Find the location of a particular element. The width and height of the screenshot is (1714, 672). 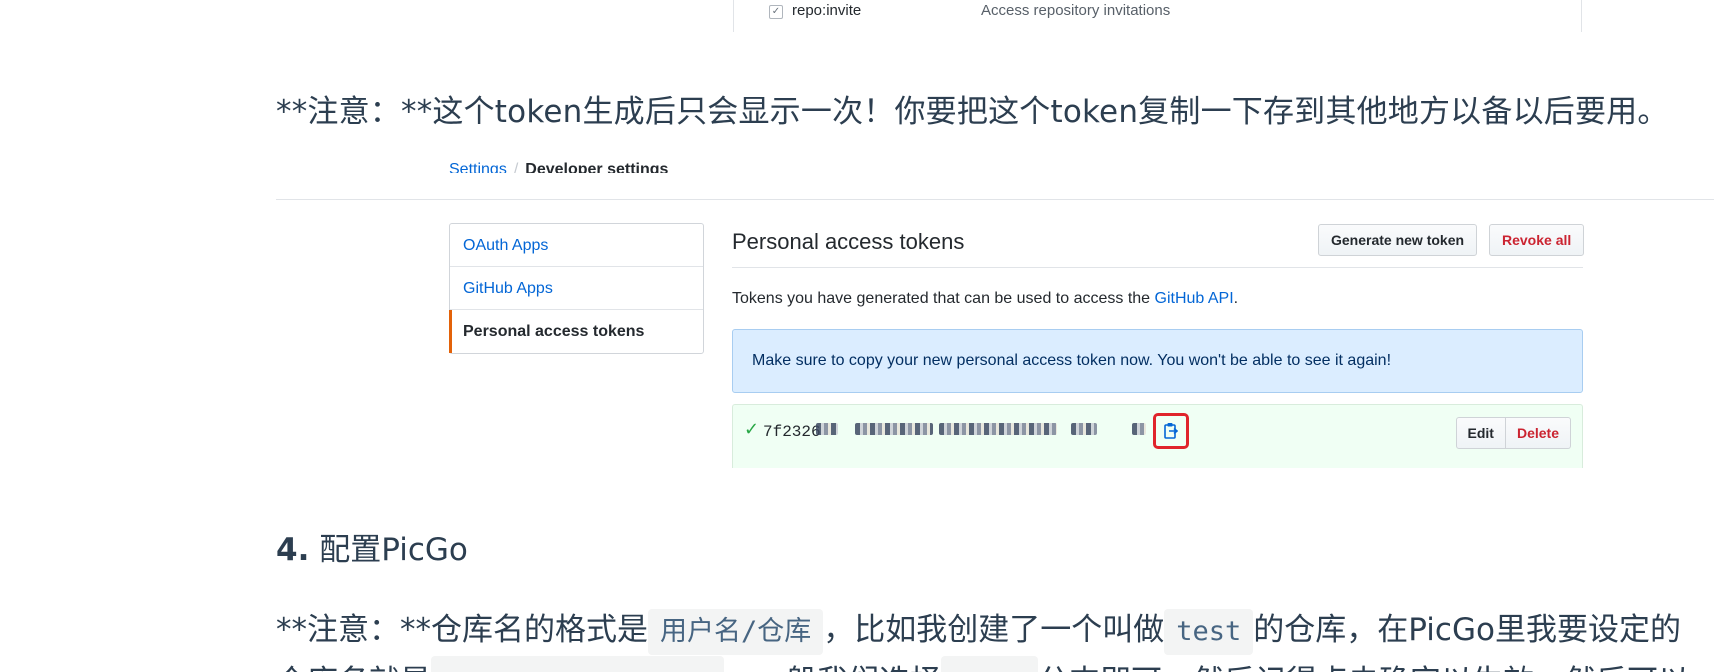

scope-name: repo:invite is located at coordinates (827, 10).